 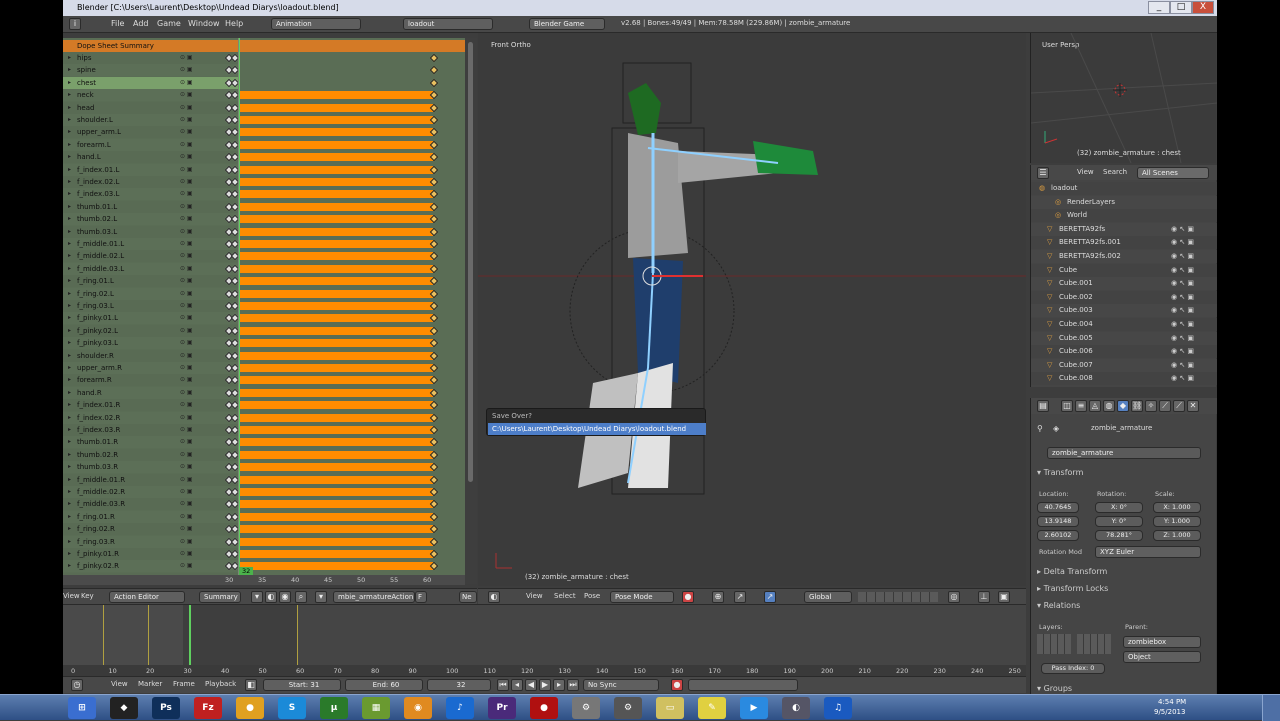 I want to click on outliner-row: ▽ Cube.003 ◉ ↖ ▣, so click(x=1124, y=311).